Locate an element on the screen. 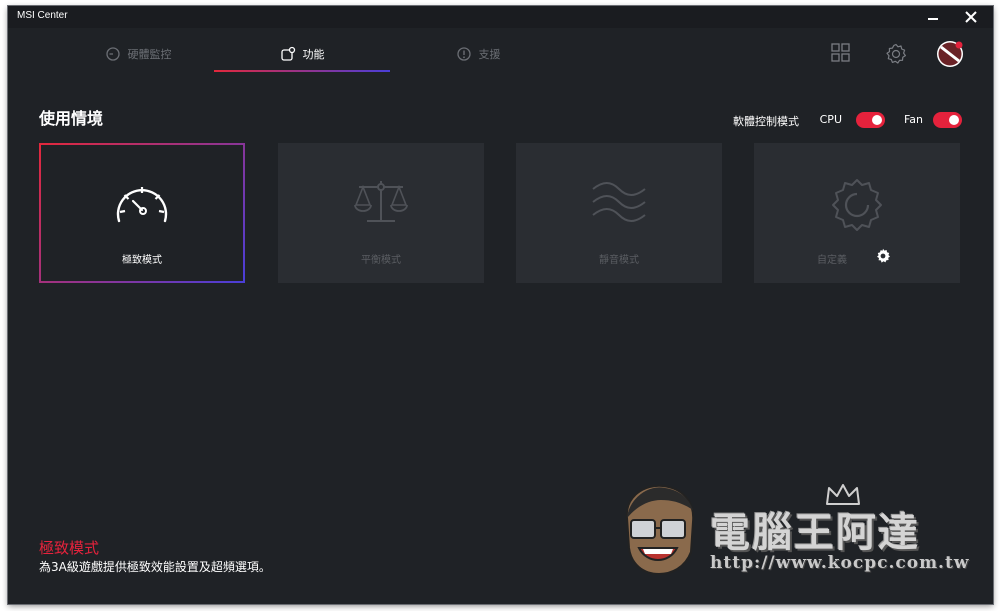 The width and height of the screenshot is (1000, 611). fan-toggle is located at coordinates (947, 120).